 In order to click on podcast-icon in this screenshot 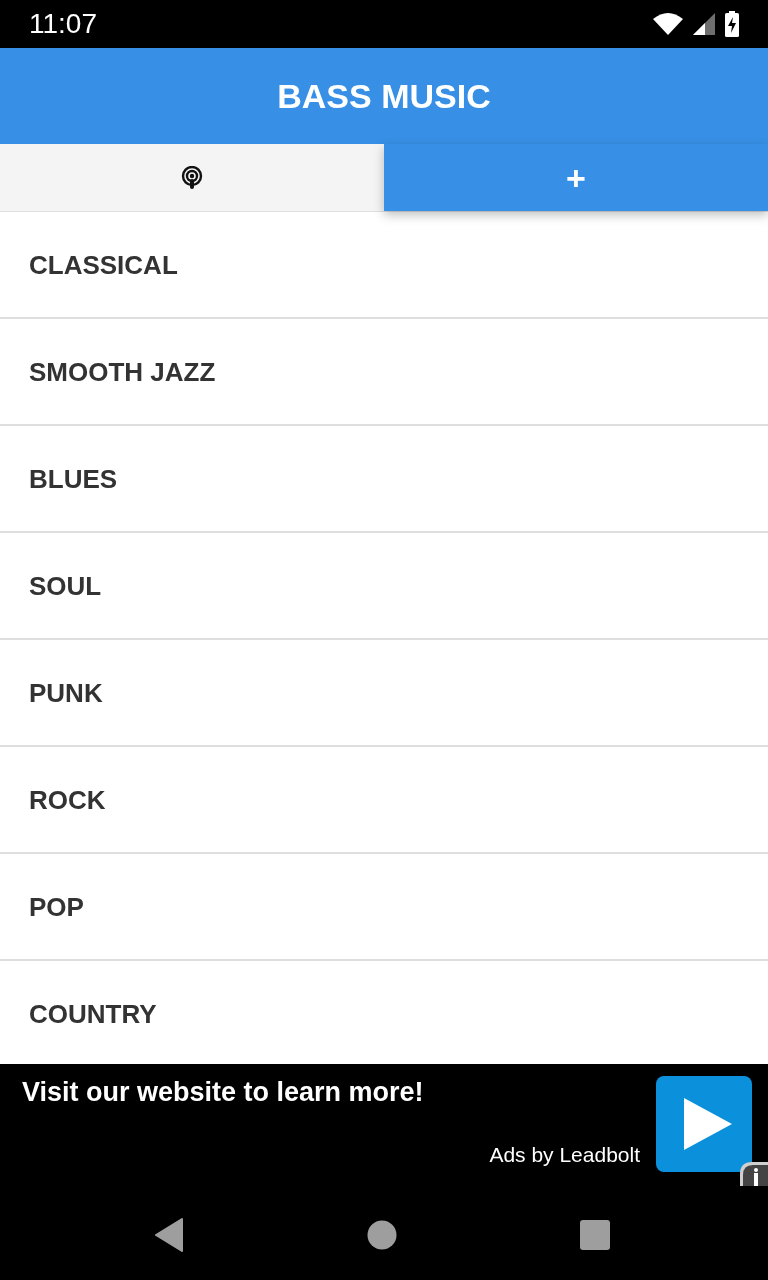, I will do `click(192, 177)`.